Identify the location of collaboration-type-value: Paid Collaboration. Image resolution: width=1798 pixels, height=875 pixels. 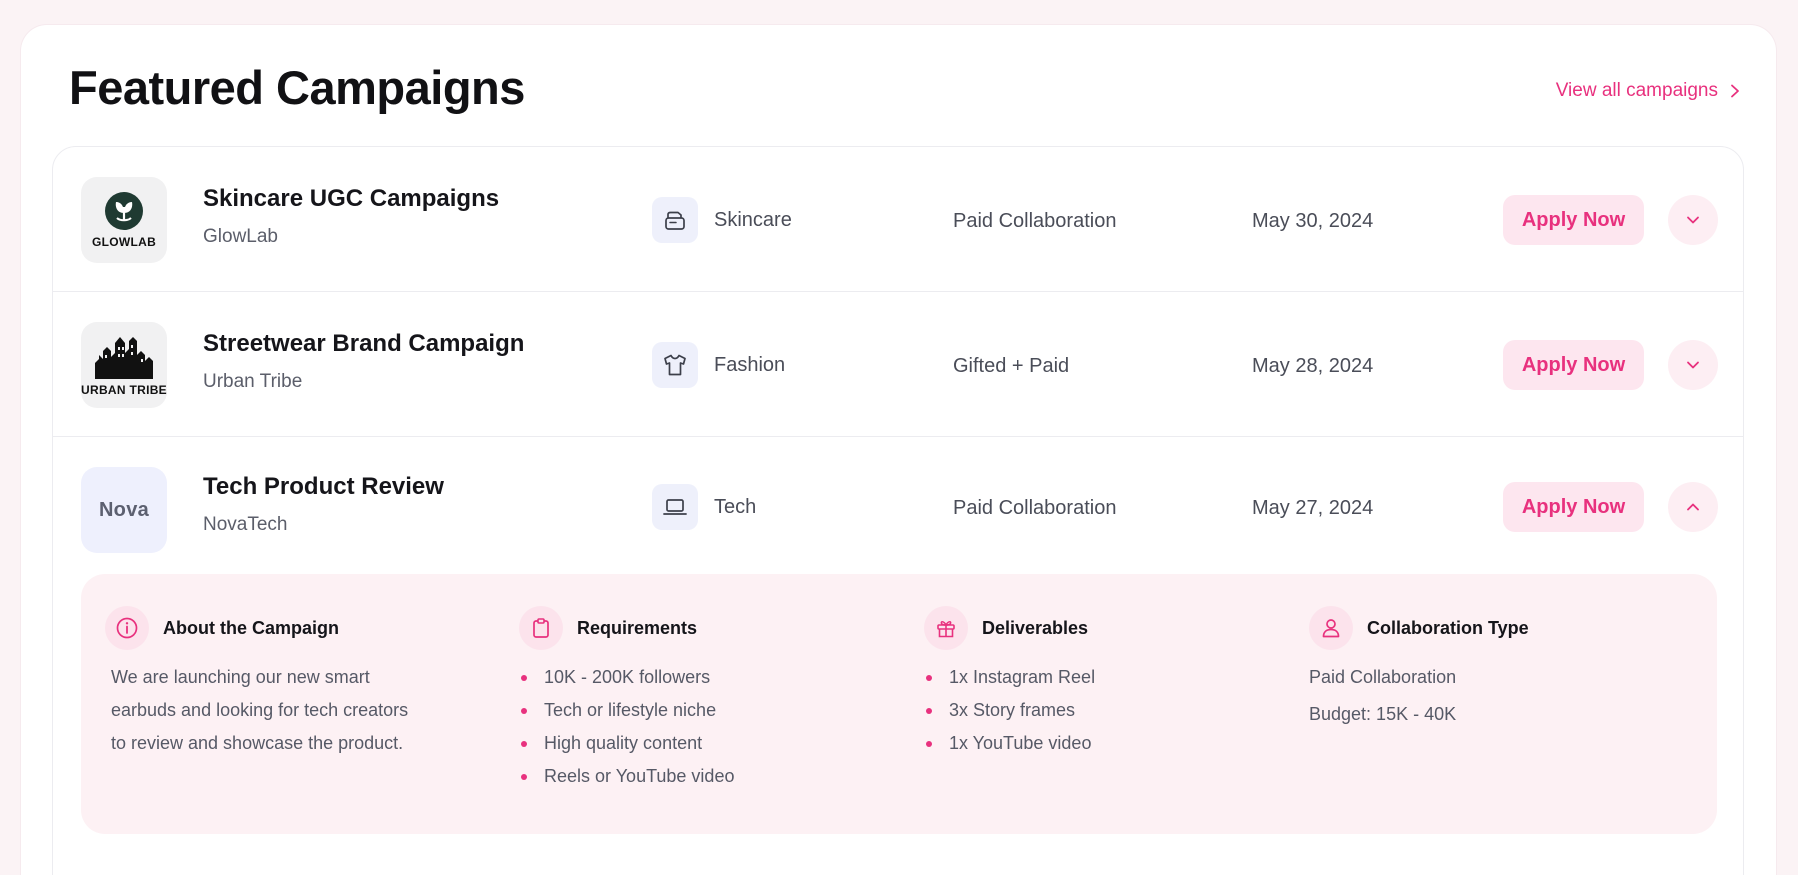
(1383, 677).